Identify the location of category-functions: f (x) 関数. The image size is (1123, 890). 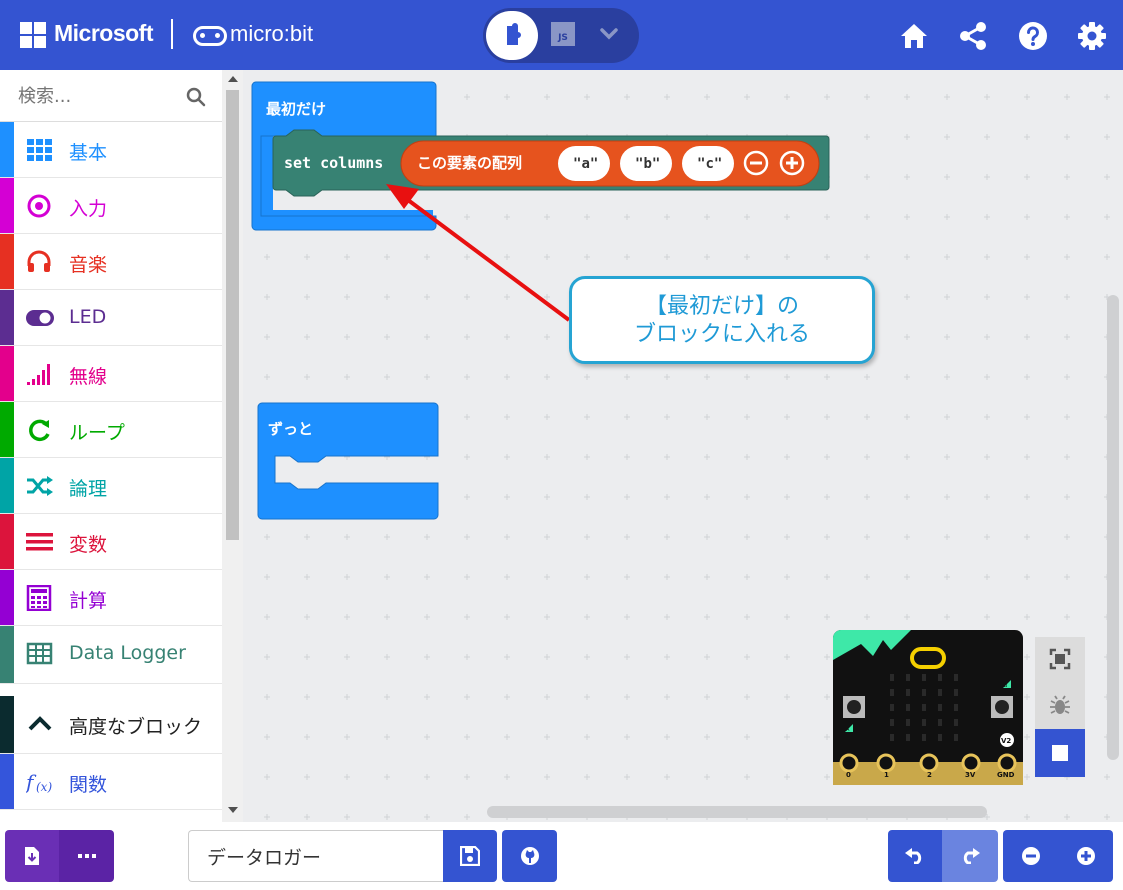
(111, 782).